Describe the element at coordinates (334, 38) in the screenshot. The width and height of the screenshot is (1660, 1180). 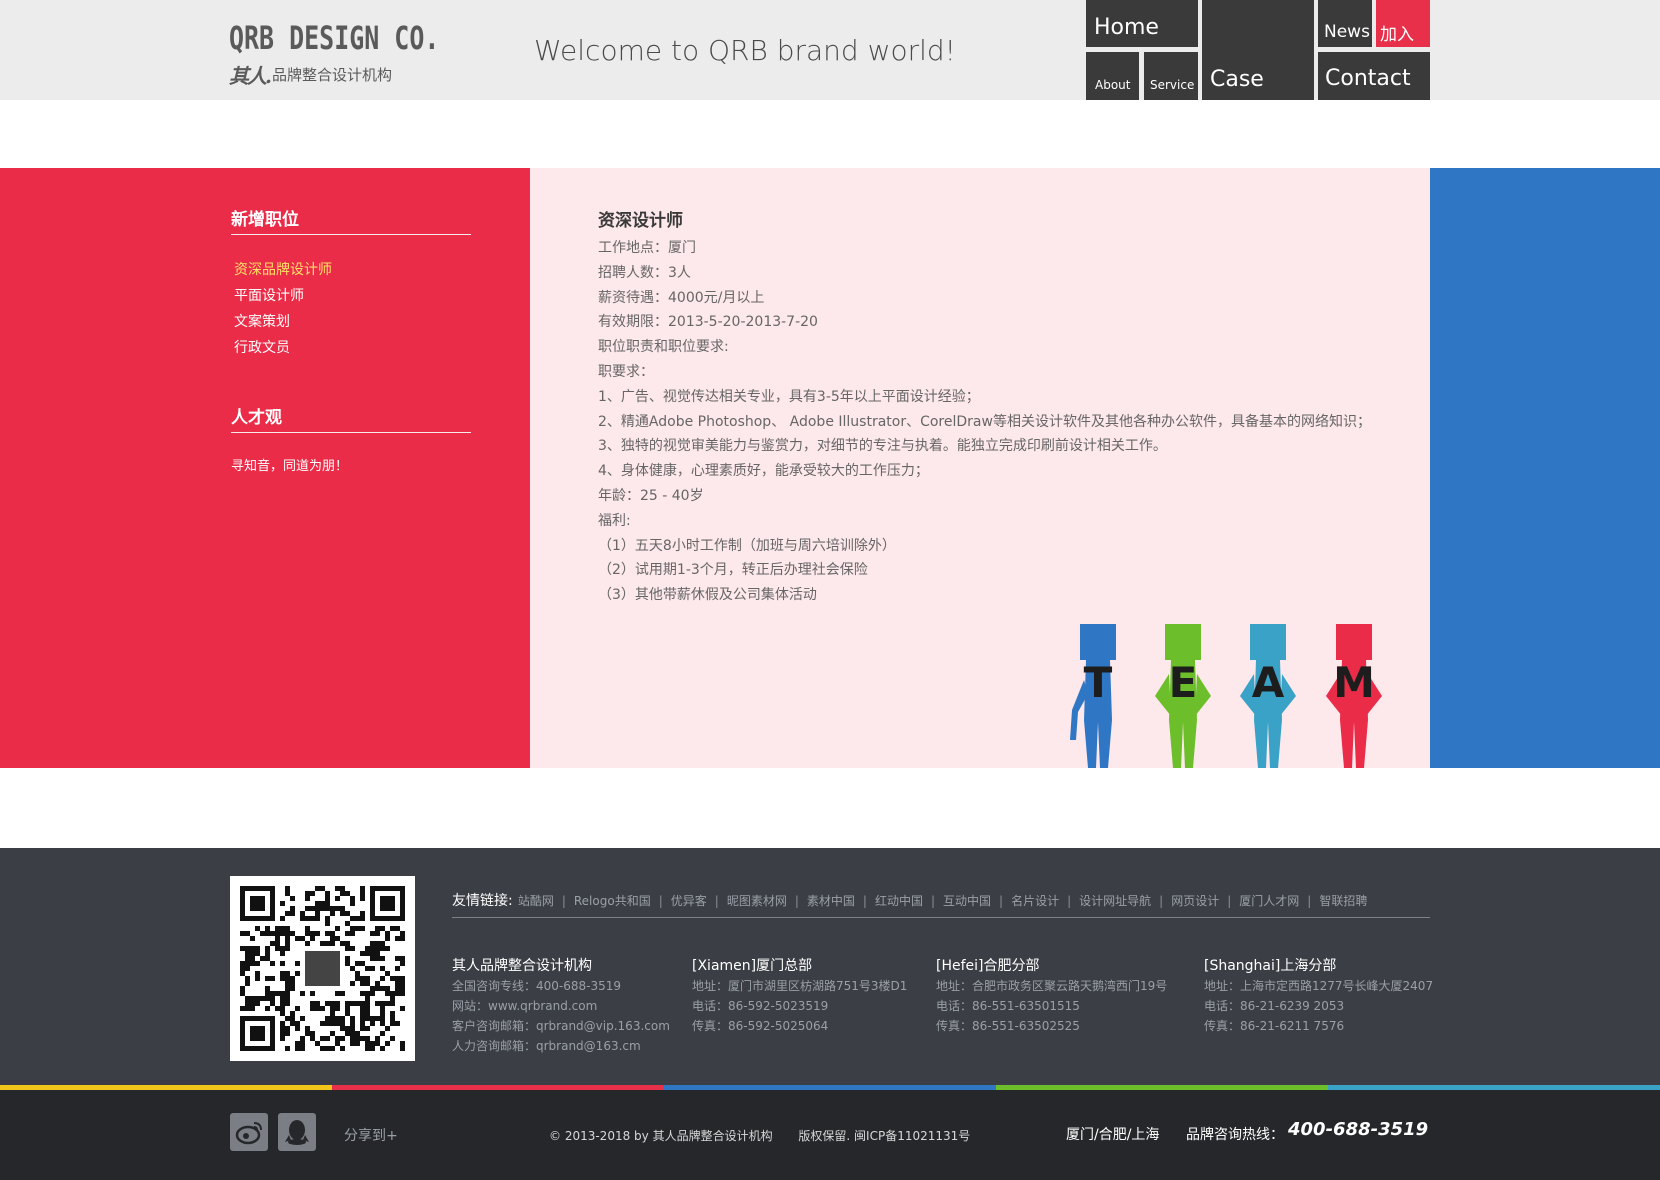
I see `logo-wordmark: QRB DESIGN CO.` at that location.